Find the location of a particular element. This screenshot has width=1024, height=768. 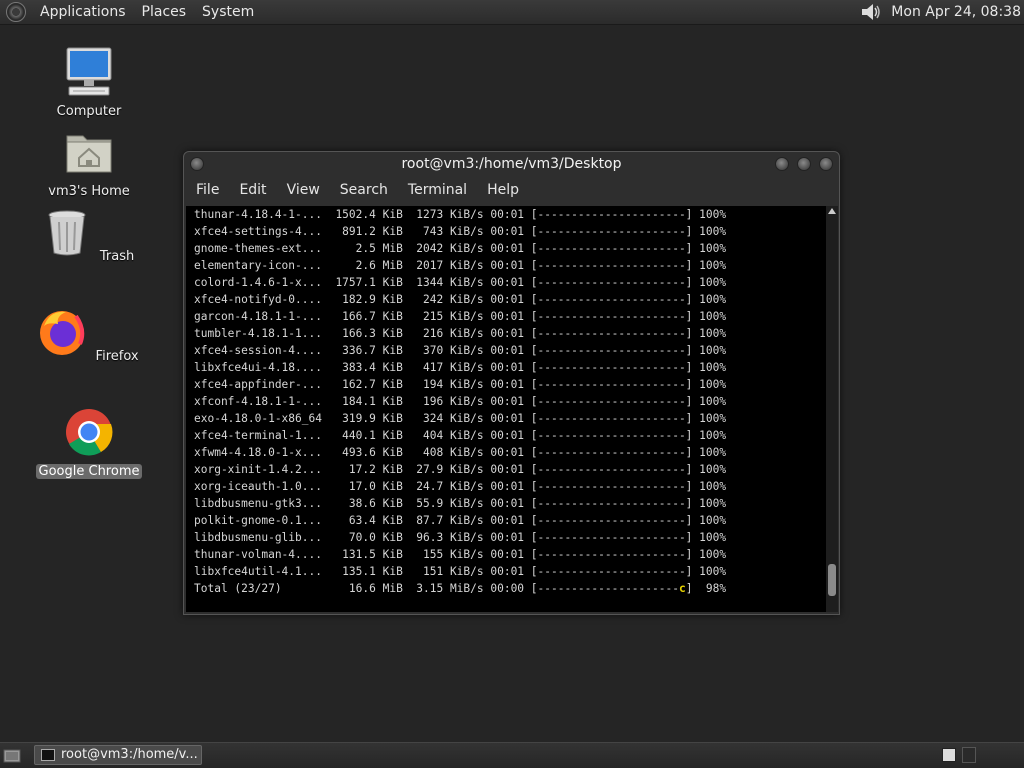

menu-view: View is located at coordinates (303, 190).